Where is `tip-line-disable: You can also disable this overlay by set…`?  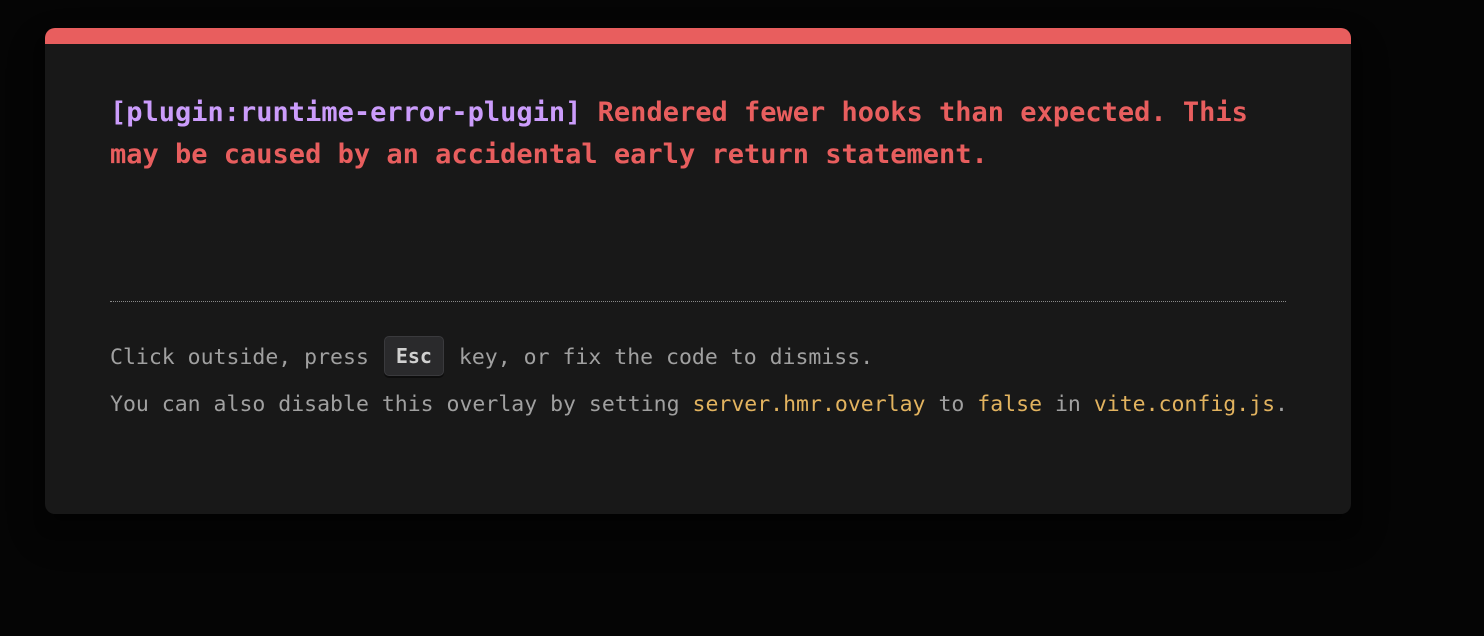 tip-line-disable: You can also disable this overlay by set… is located at coordinates (700, 404).